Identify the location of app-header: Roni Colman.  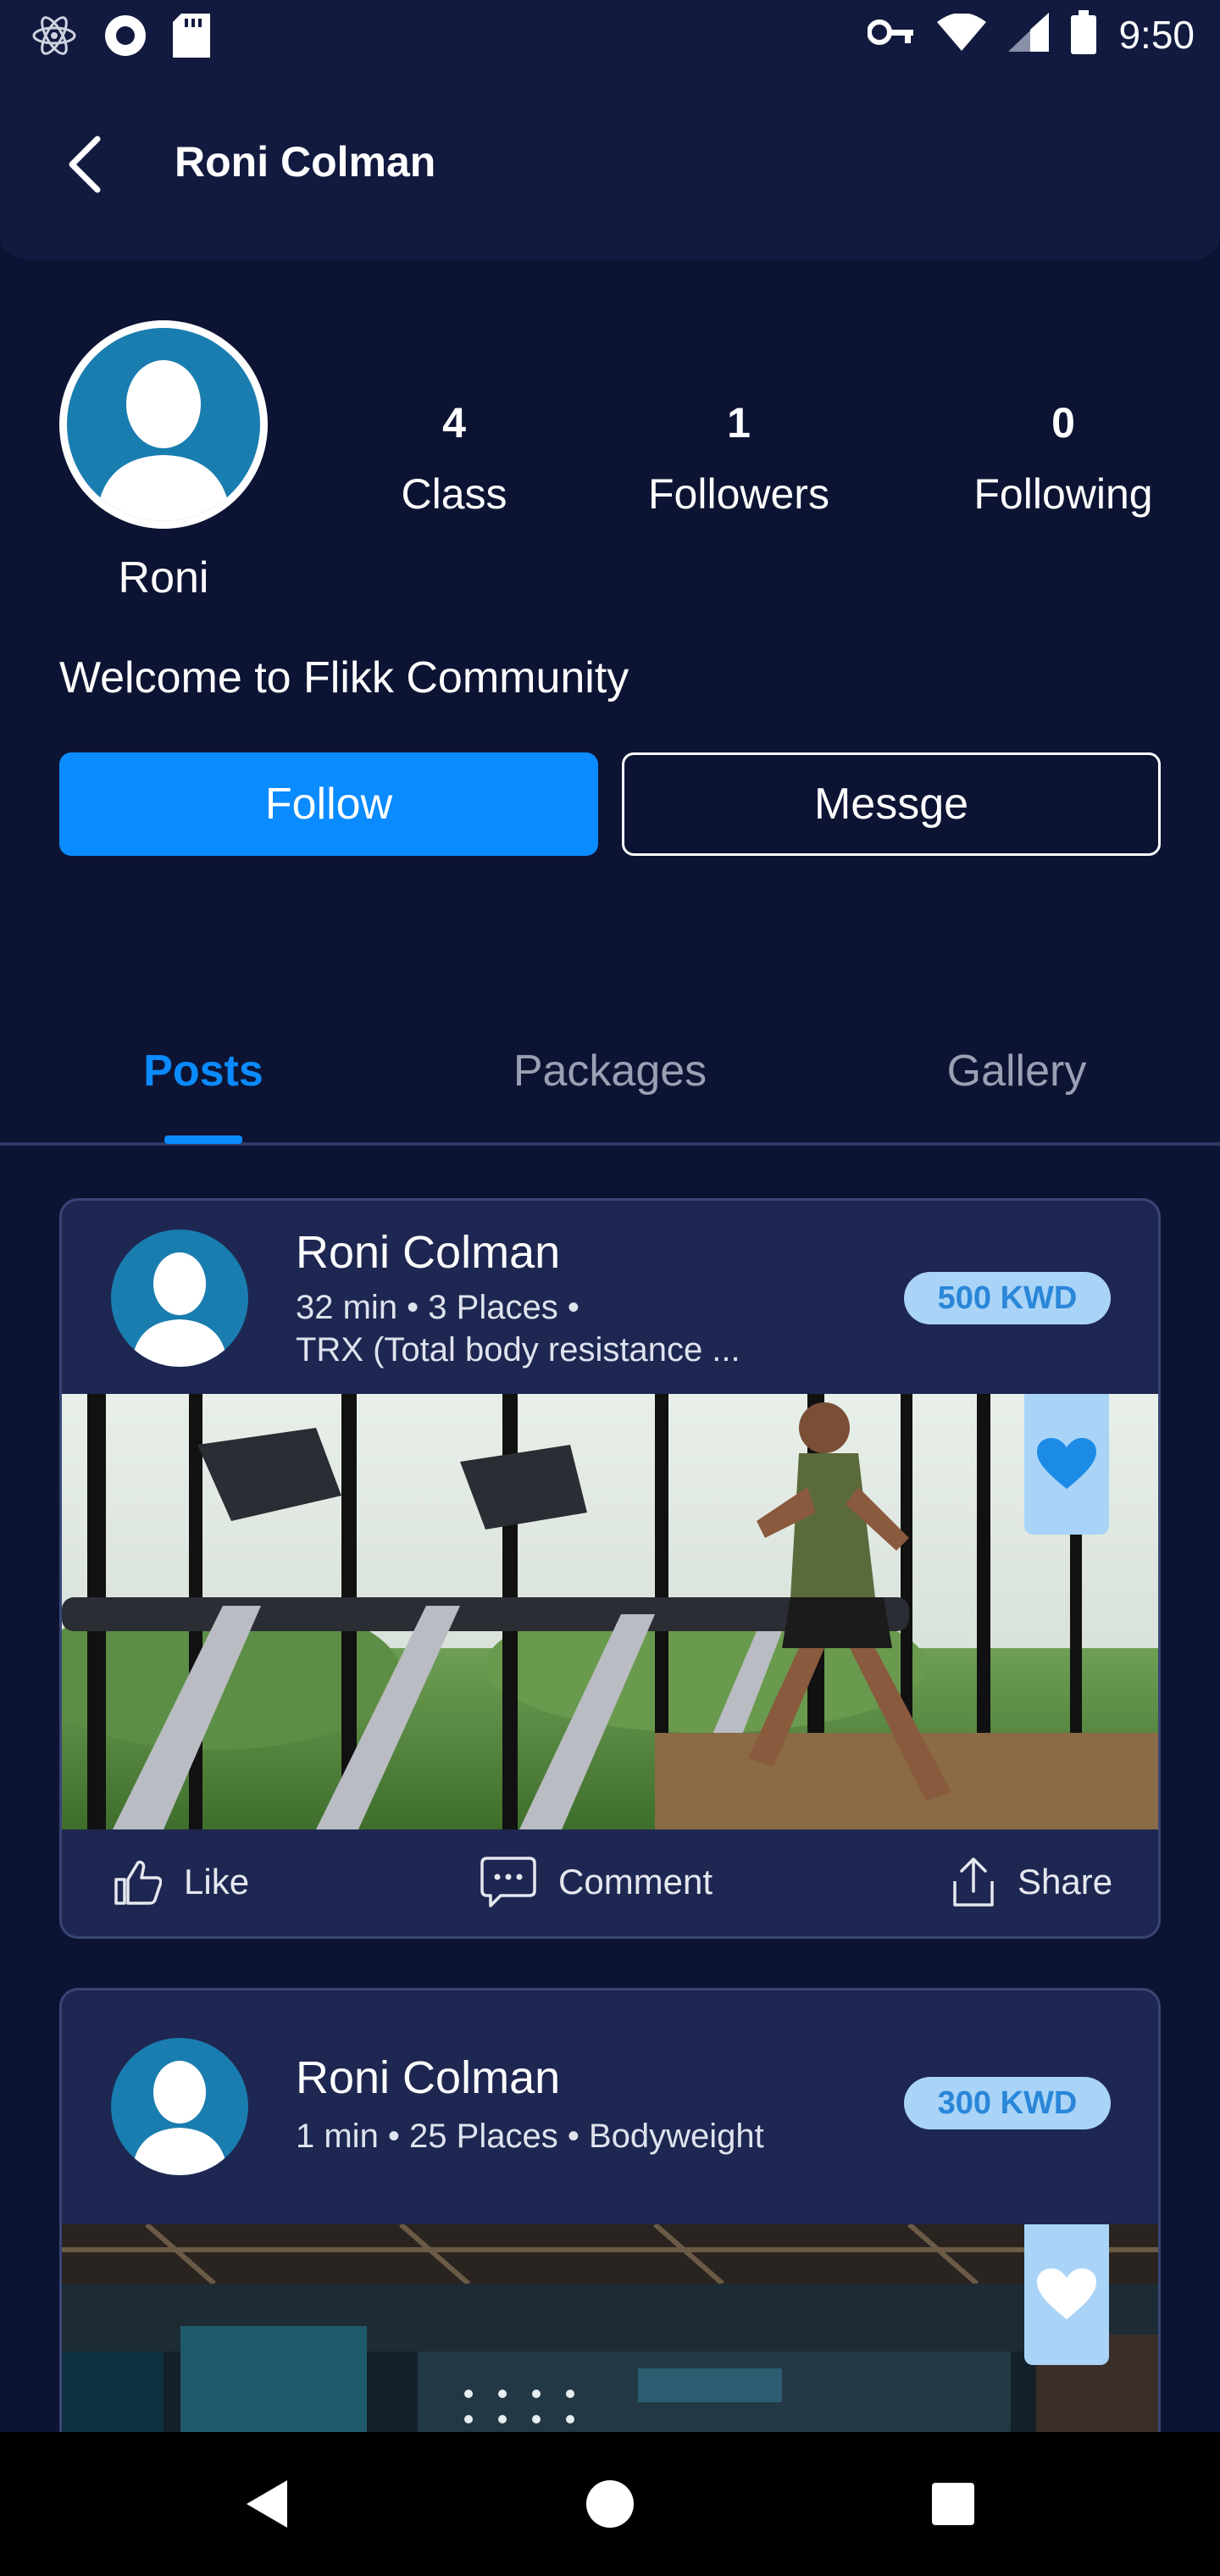
(610, 165).